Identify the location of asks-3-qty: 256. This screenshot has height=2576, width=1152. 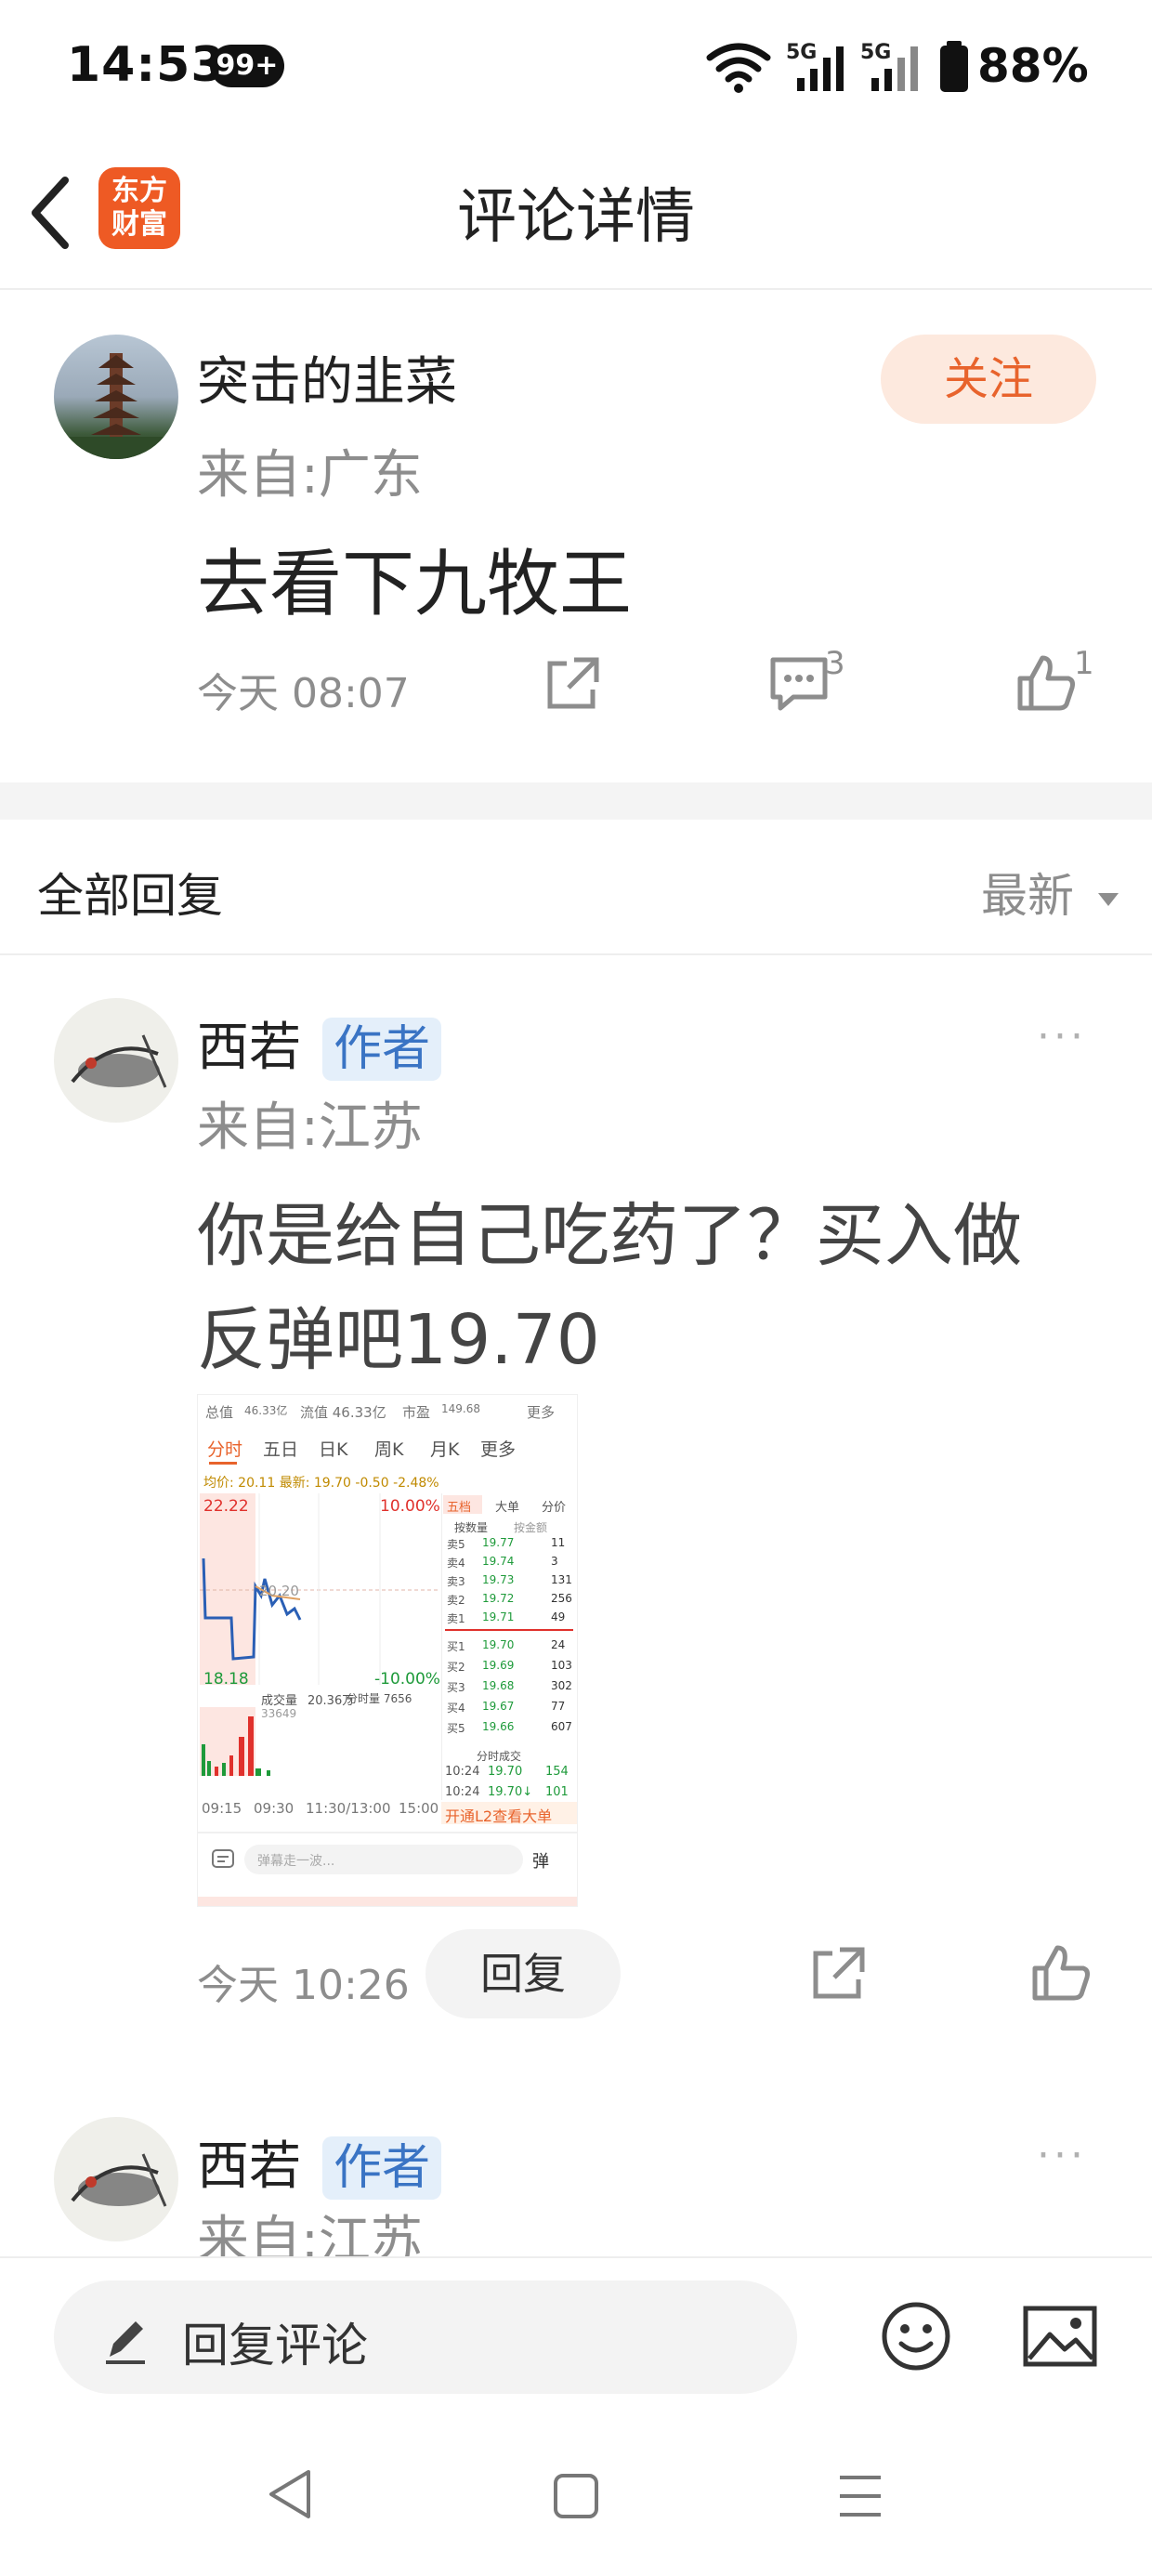
(561, 1598).